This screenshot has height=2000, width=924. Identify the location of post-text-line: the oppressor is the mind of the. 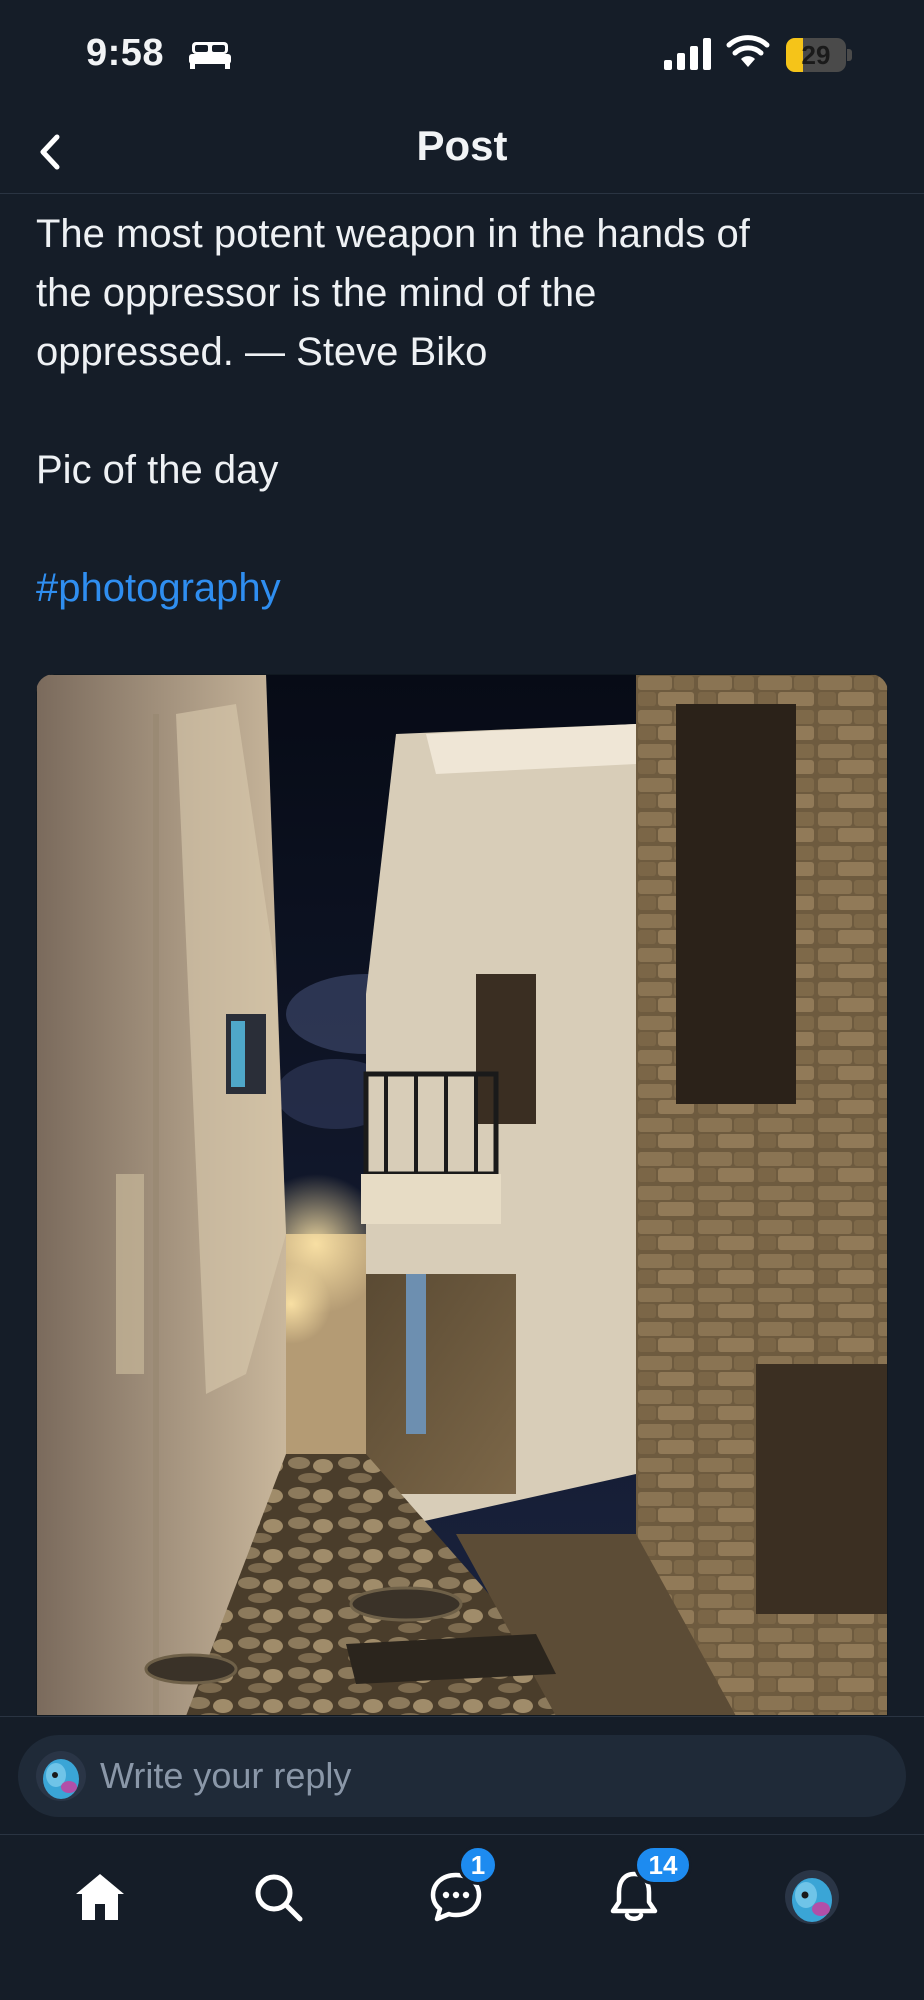
(316, 293).